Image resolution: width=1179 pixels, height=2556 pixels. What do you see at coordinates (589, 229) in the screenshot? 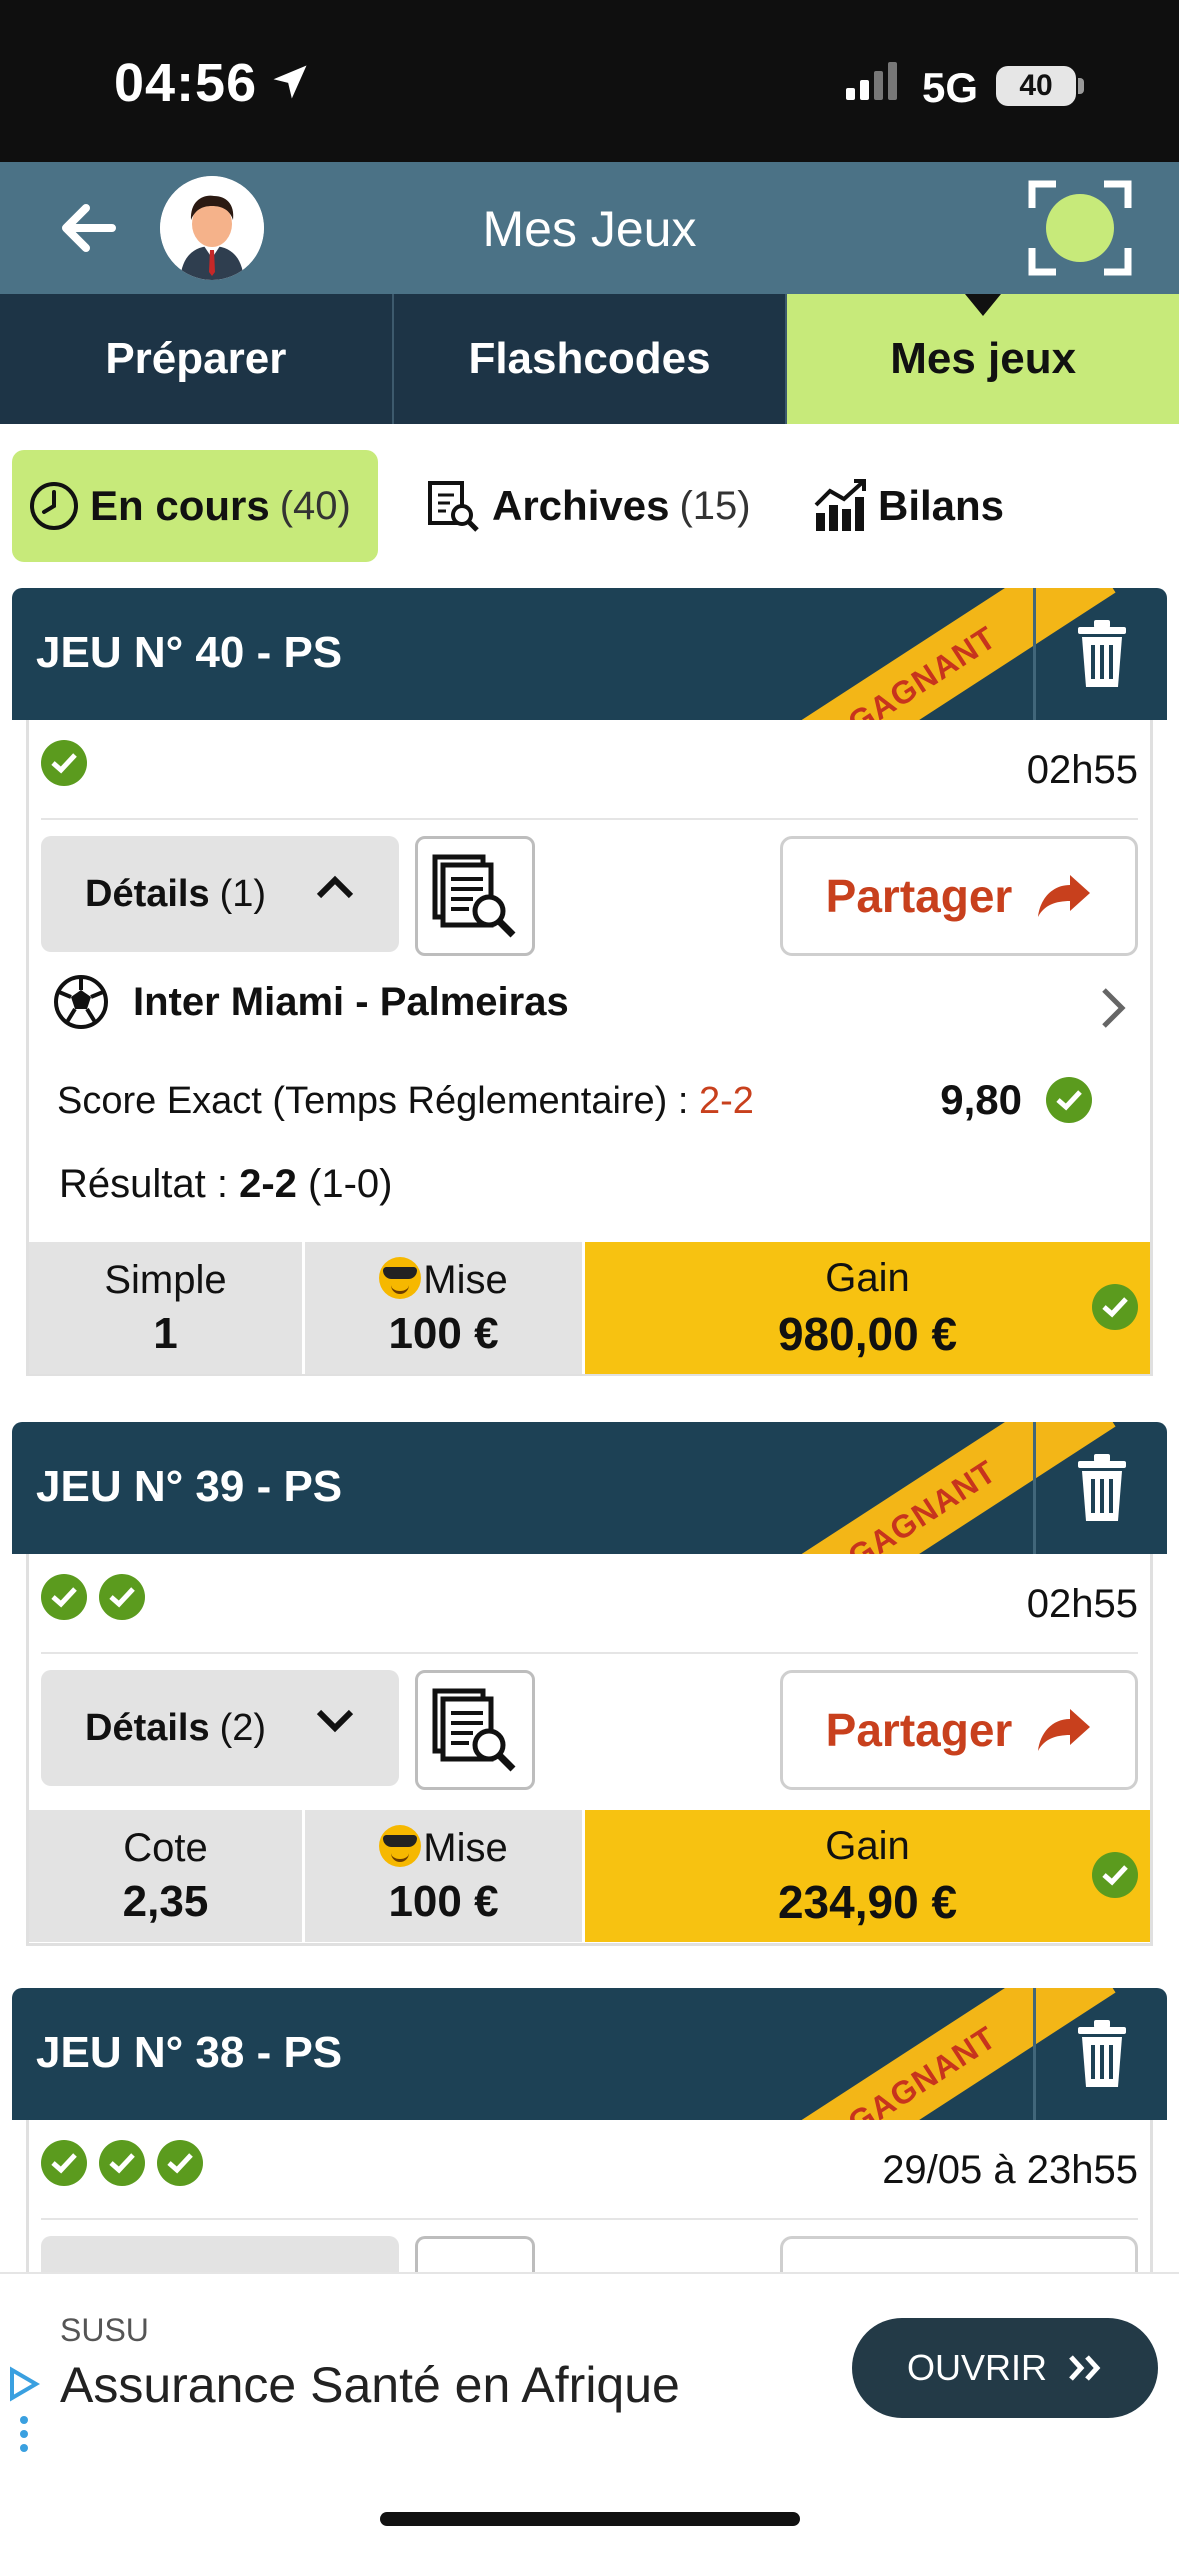
I see `page-title: Mes Jeux` at bounding box center [589, 229].